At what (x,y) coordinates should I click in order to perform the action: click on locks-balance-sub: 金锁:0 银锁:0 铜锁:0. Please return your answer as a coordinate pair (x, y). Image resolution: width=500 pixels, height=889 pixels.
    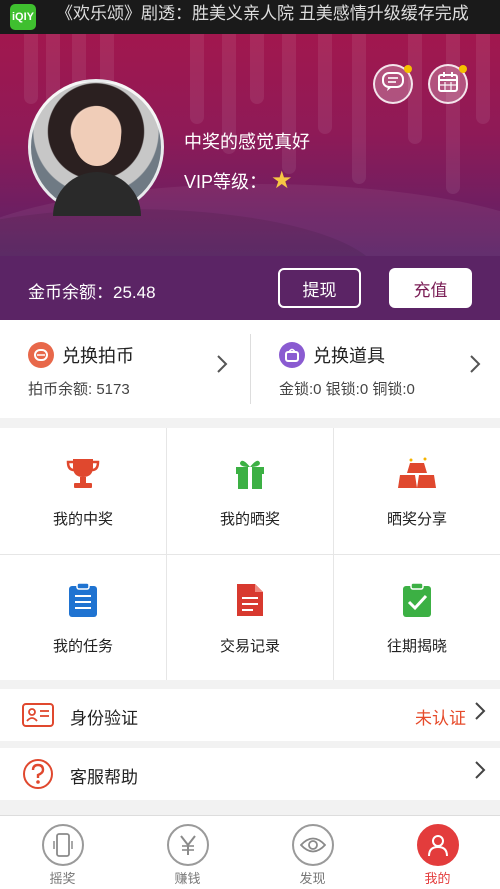
    Looking at the image, I should click on (347, 389).